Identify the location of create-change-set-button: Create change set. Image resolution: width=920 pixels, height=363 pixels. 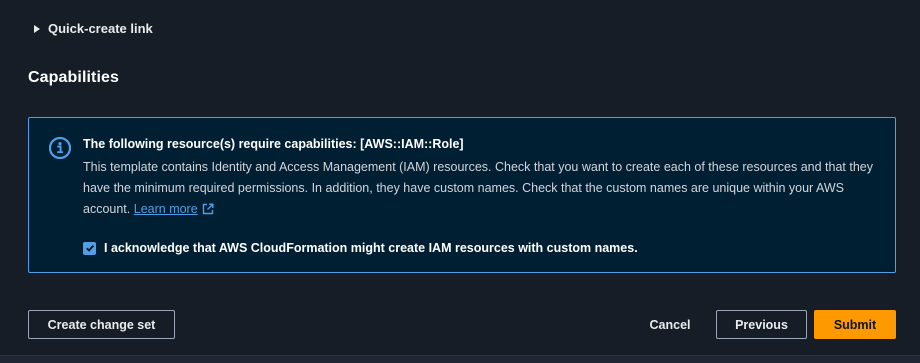
(101, 324).